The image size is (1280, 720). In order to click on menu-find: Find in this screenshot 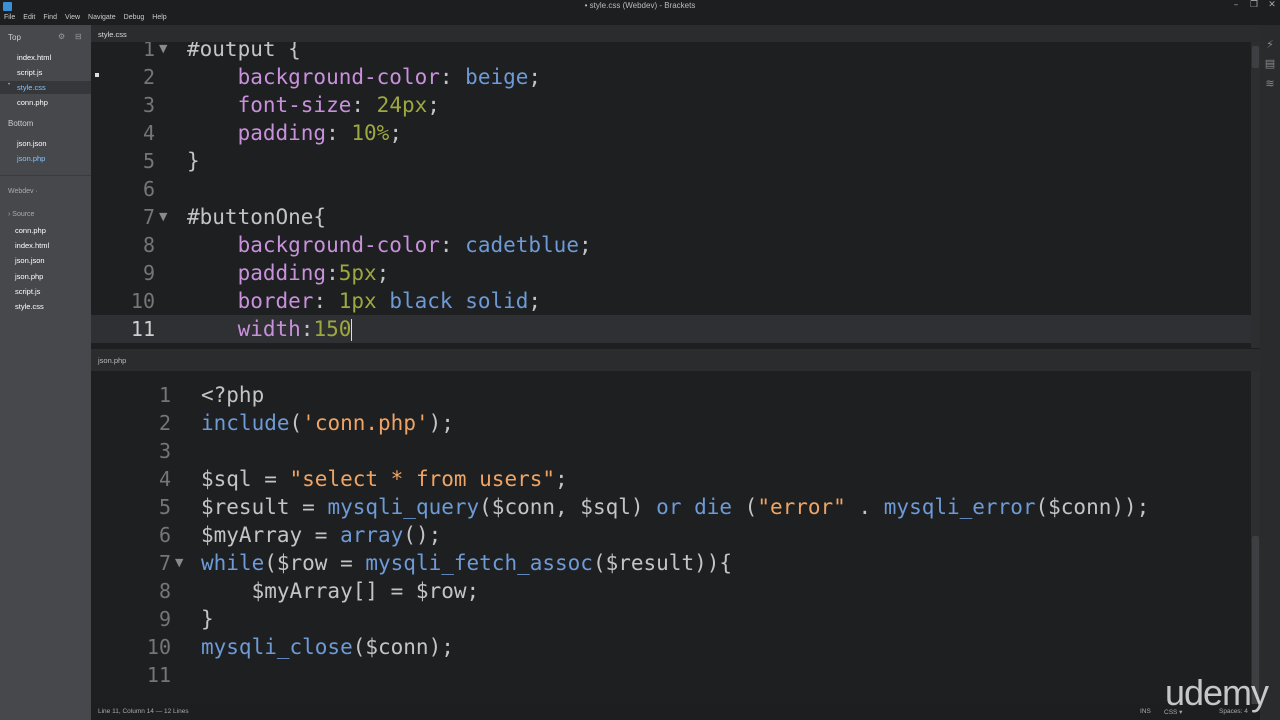, I will do `click(50, 18)`.